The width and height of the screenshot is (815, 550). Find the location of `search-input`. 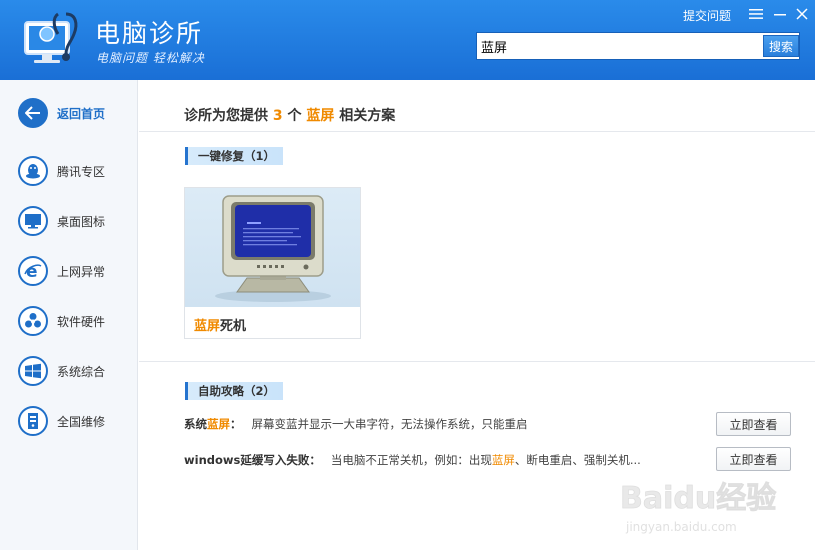

search-input is located at coordinates (620, 46).